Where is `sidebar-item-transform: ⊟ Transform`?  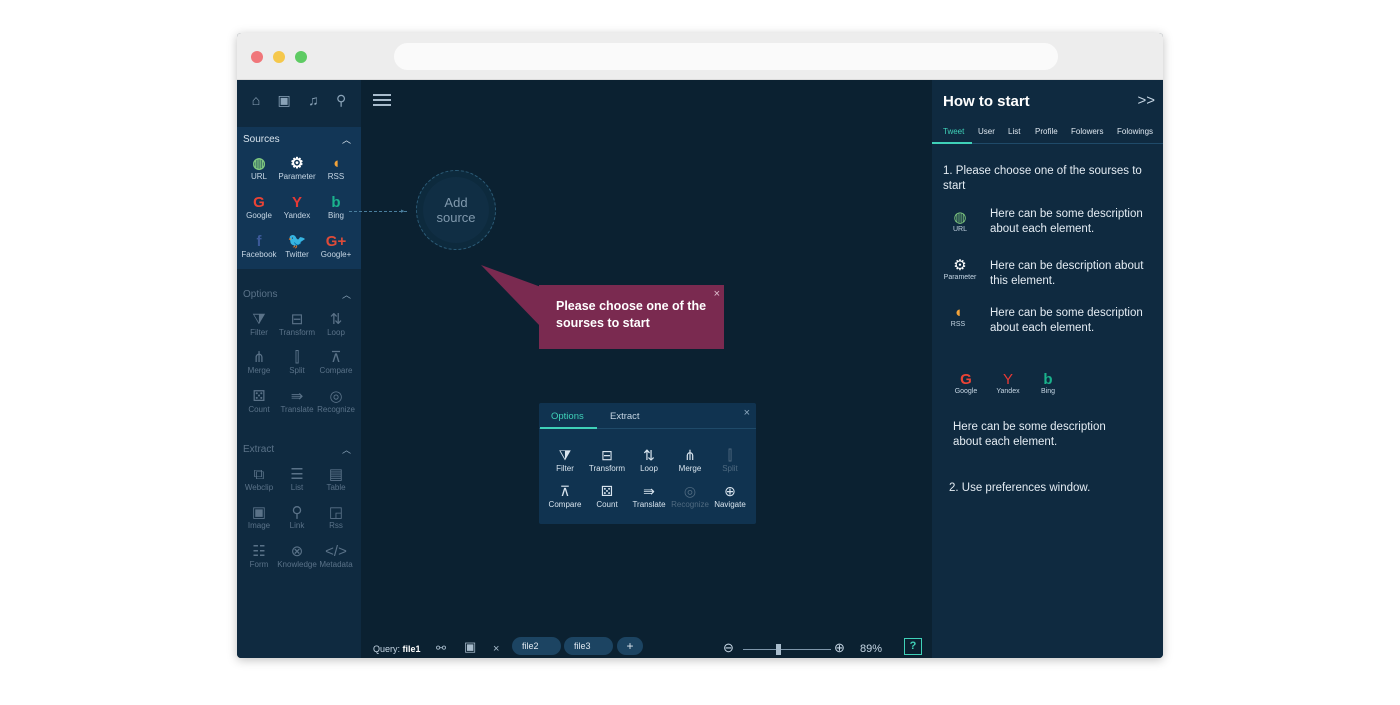 sidebar-item-transform: ⊟ Transform is located at coordinates (297, 324).